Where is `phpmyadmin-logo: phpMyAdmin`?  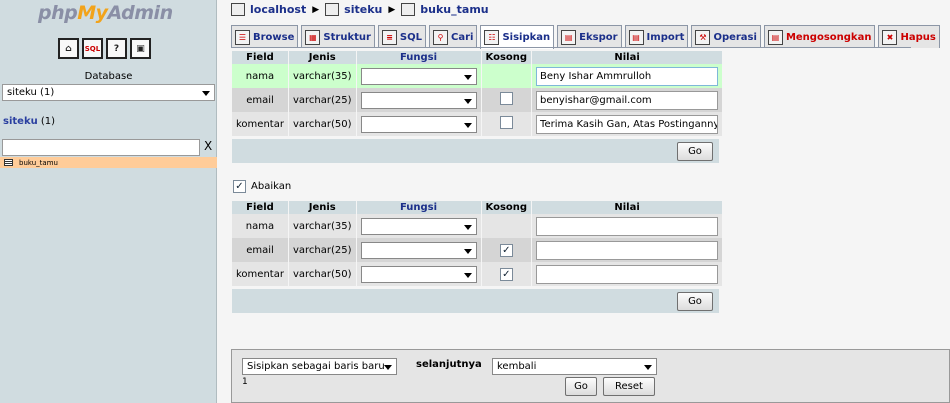 phpmyadmin-logo: phpMyAdmin is located at coordinates (105, 13).